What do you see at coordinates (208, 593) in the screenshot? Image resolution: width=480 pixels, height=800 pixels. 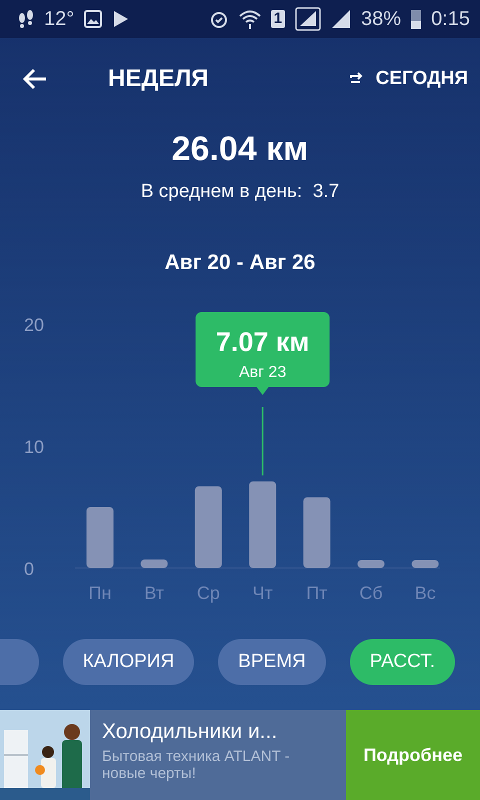 I see `day-label: Ср` at bounding box center [208, 593].